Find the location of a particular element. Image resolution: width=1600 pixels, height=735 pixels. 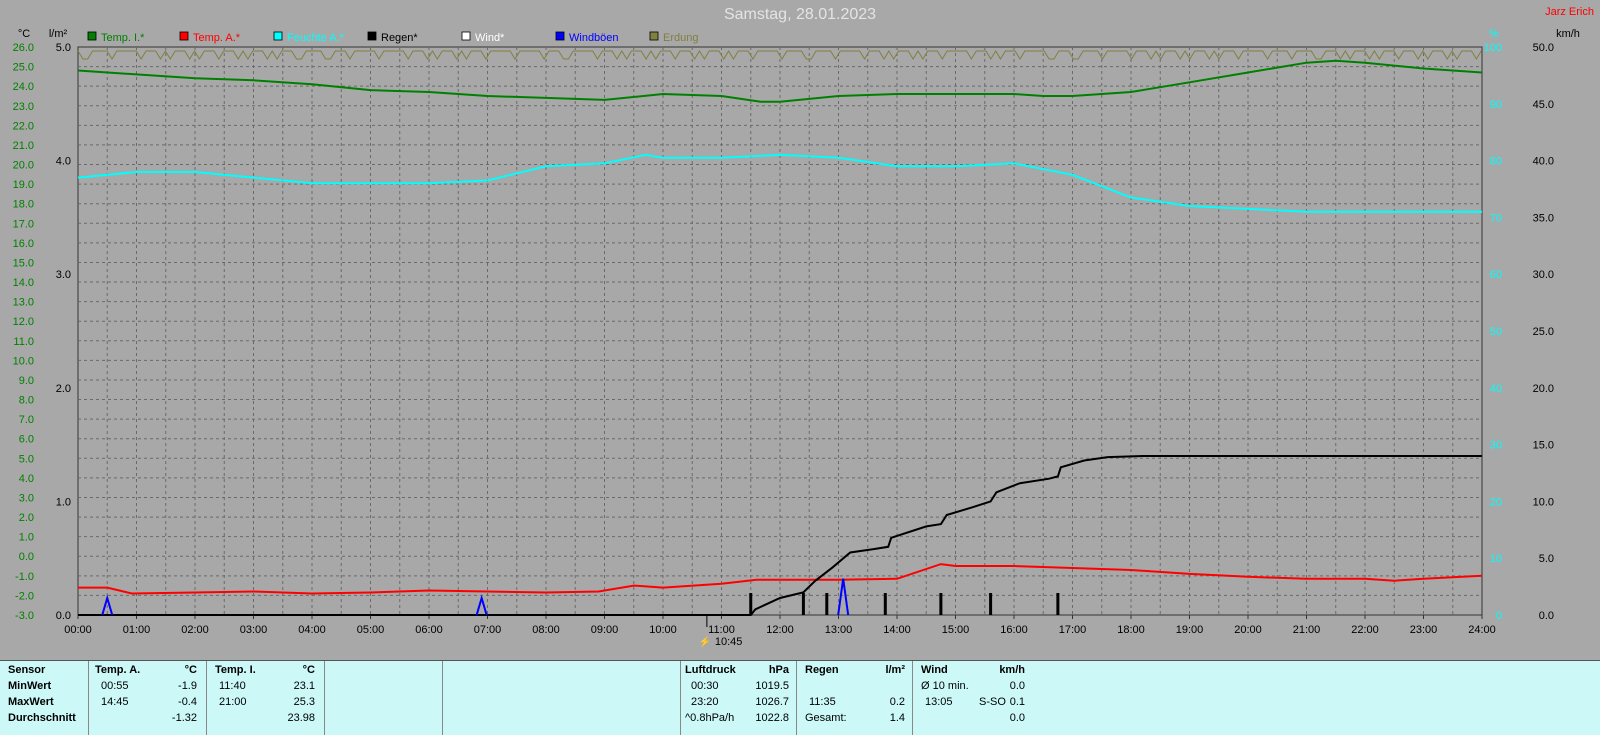

rain-total-label: Gesamt: is located at coordinates (826, 718).